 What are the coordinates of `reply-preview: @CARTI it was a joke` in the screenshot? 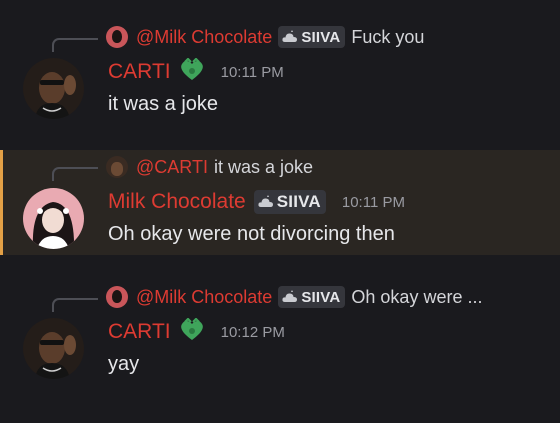 It's located at (209, 167).